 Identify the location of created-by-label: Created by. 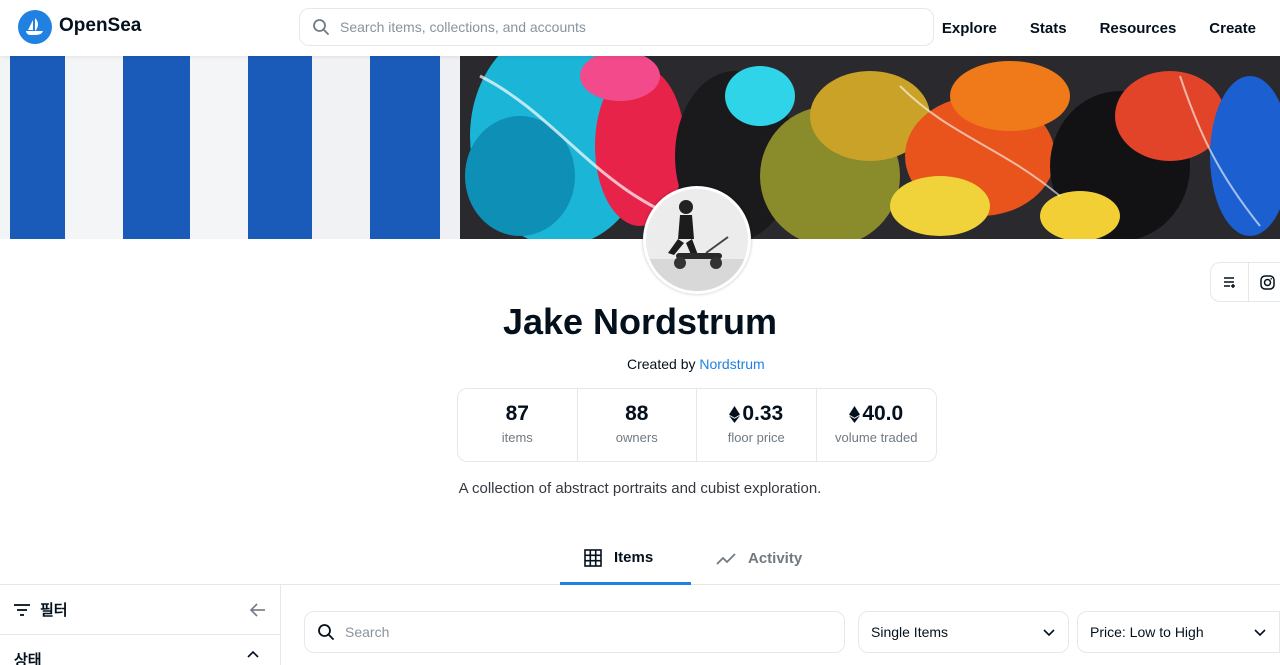
(663, 364).